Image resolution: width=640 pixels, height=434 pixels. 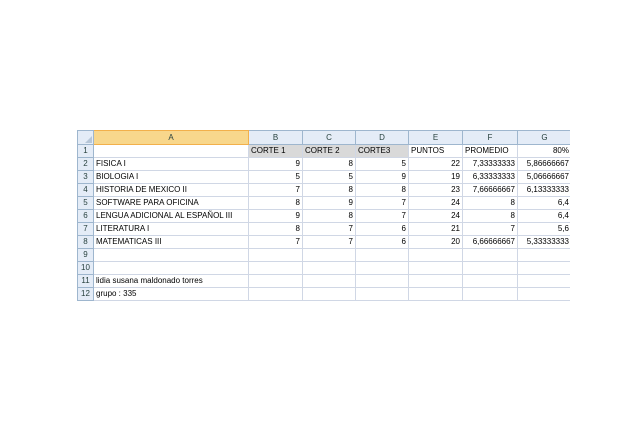 What do you see at coordinates (85, 268) in the screenshot?
I see `row-header: 10` at bounding box center [85, 268].